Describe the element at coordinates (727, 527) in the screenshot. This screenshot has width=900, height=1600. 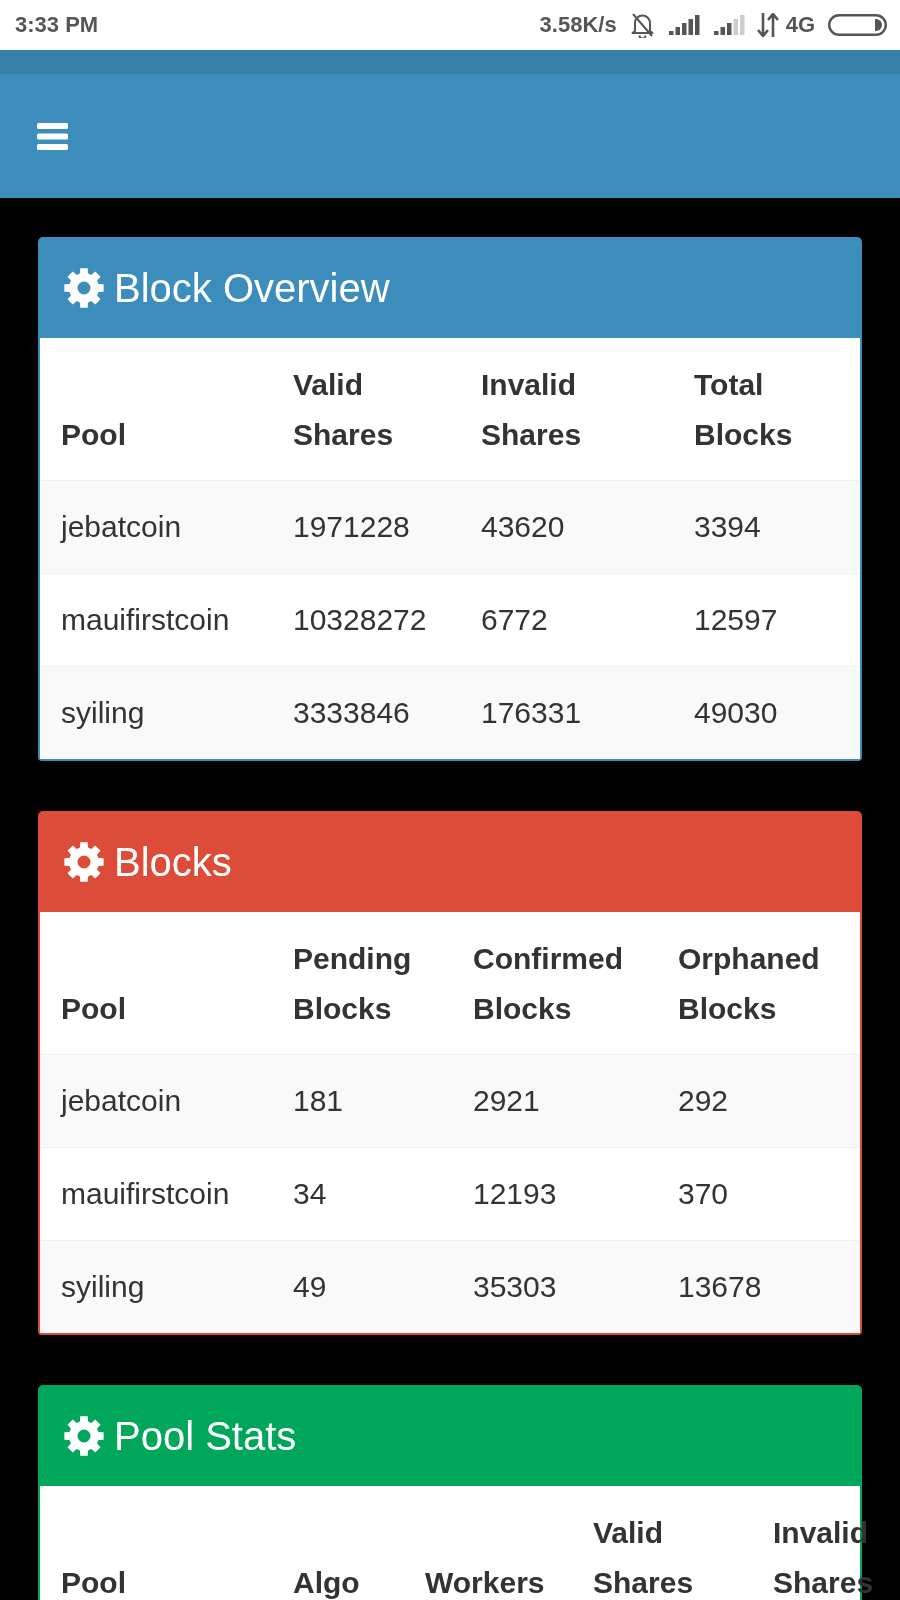
I see `table-cell-text: 3394` at that location.